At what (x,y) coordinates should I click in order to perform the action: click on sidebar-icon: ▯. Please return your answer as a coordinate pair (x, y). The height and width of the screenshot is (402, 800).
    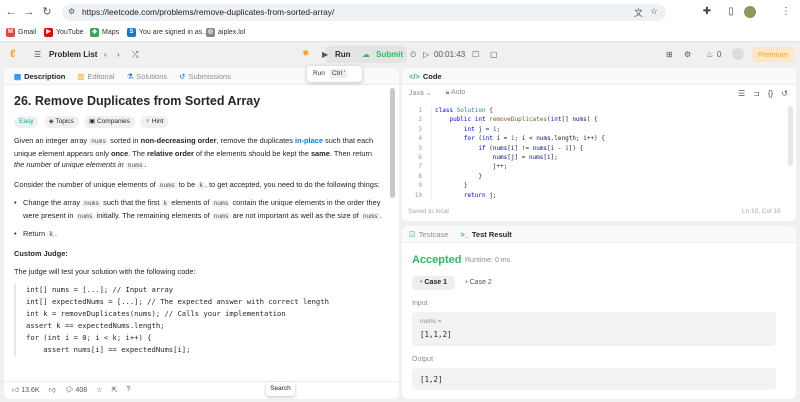
    Looking at the image, I should click on (731, 12).